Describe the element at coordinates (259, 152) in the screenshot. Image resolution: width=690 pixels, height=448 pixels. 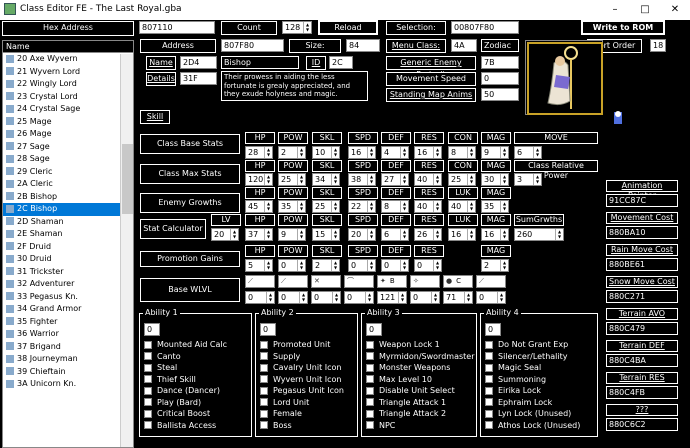
I see `base-hp: 28 ▲ ▼` at that location.